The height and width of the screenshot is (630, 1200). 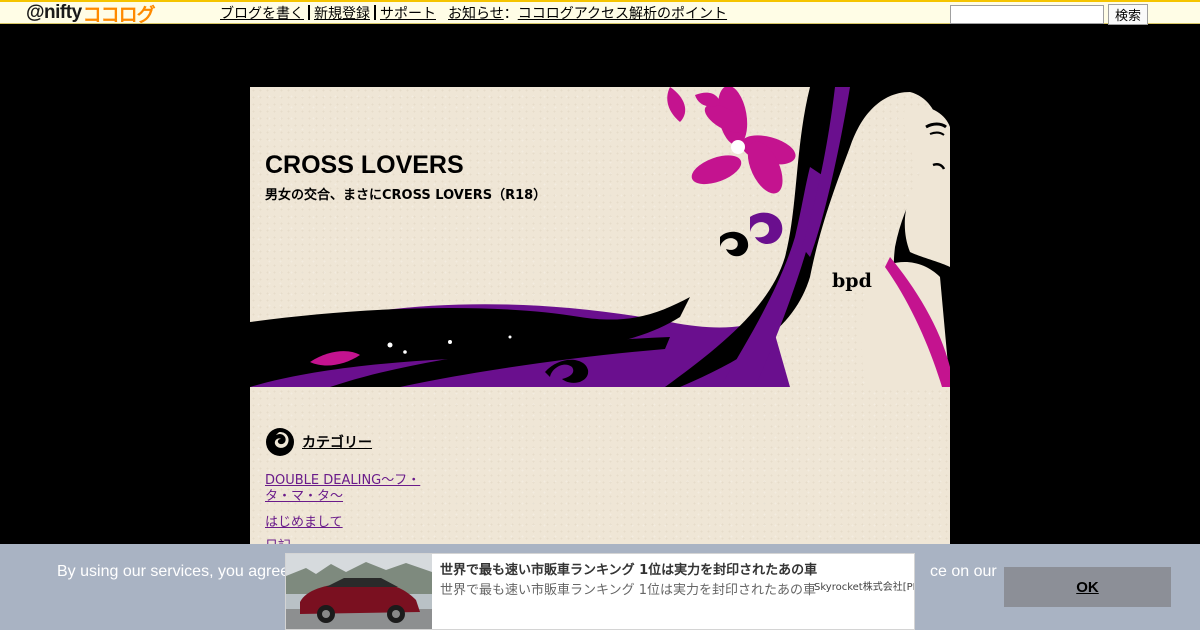 What do you see at coordinates (1027, 14) in the screenshot?
I see `search-input` at bounding box center [1027, 14].